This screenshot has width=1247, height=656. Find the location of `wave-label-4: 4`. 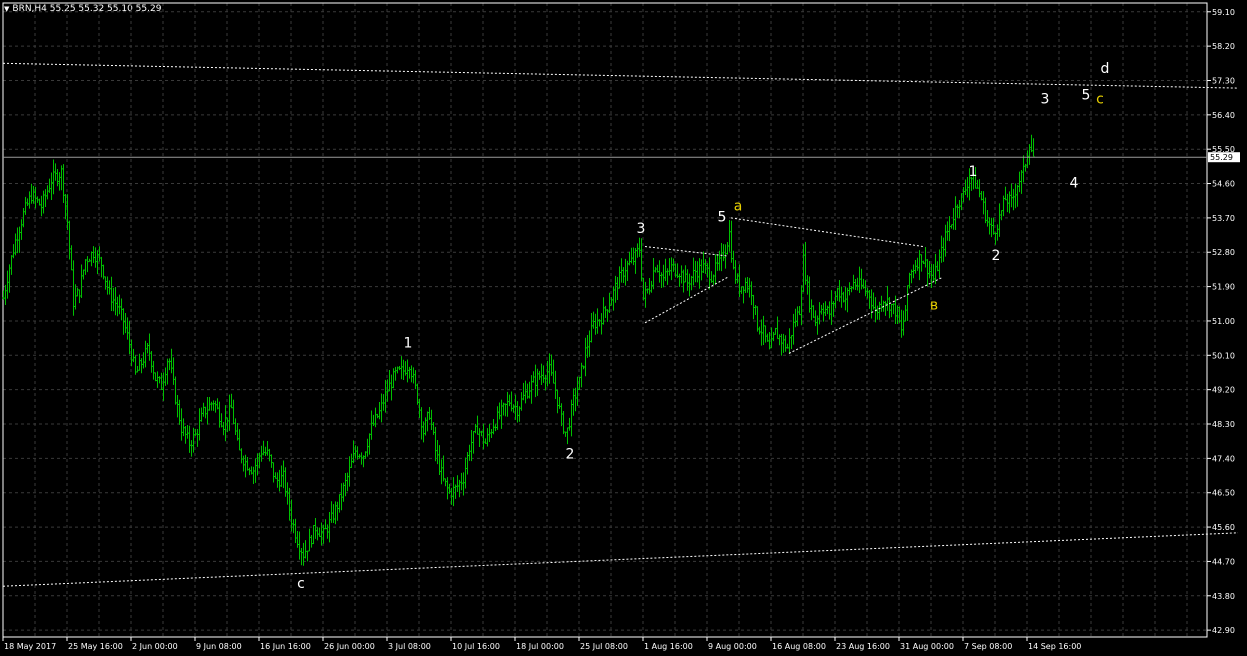

wave-label-4: 4 is located at coordinates (1074, 183).